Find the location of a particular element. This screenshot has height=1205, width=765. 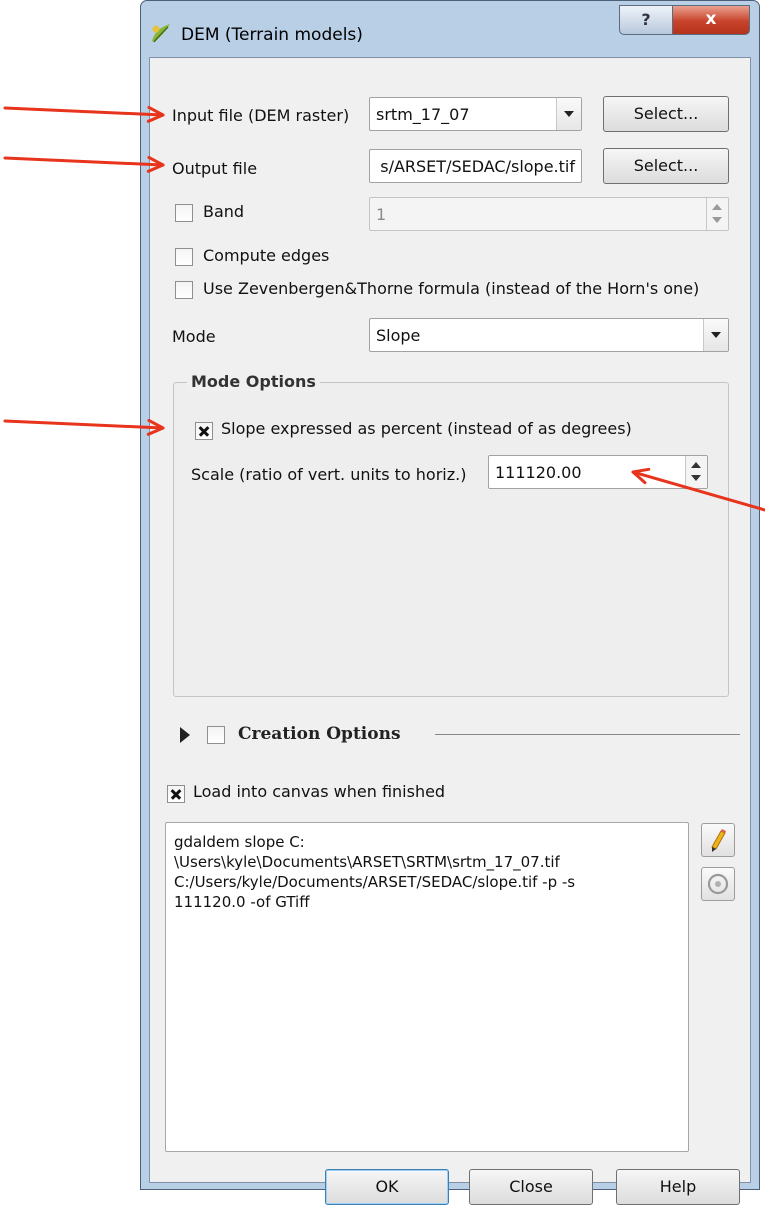

input-file-combo: srtm_17_07 is located at coordinates (475, 114).